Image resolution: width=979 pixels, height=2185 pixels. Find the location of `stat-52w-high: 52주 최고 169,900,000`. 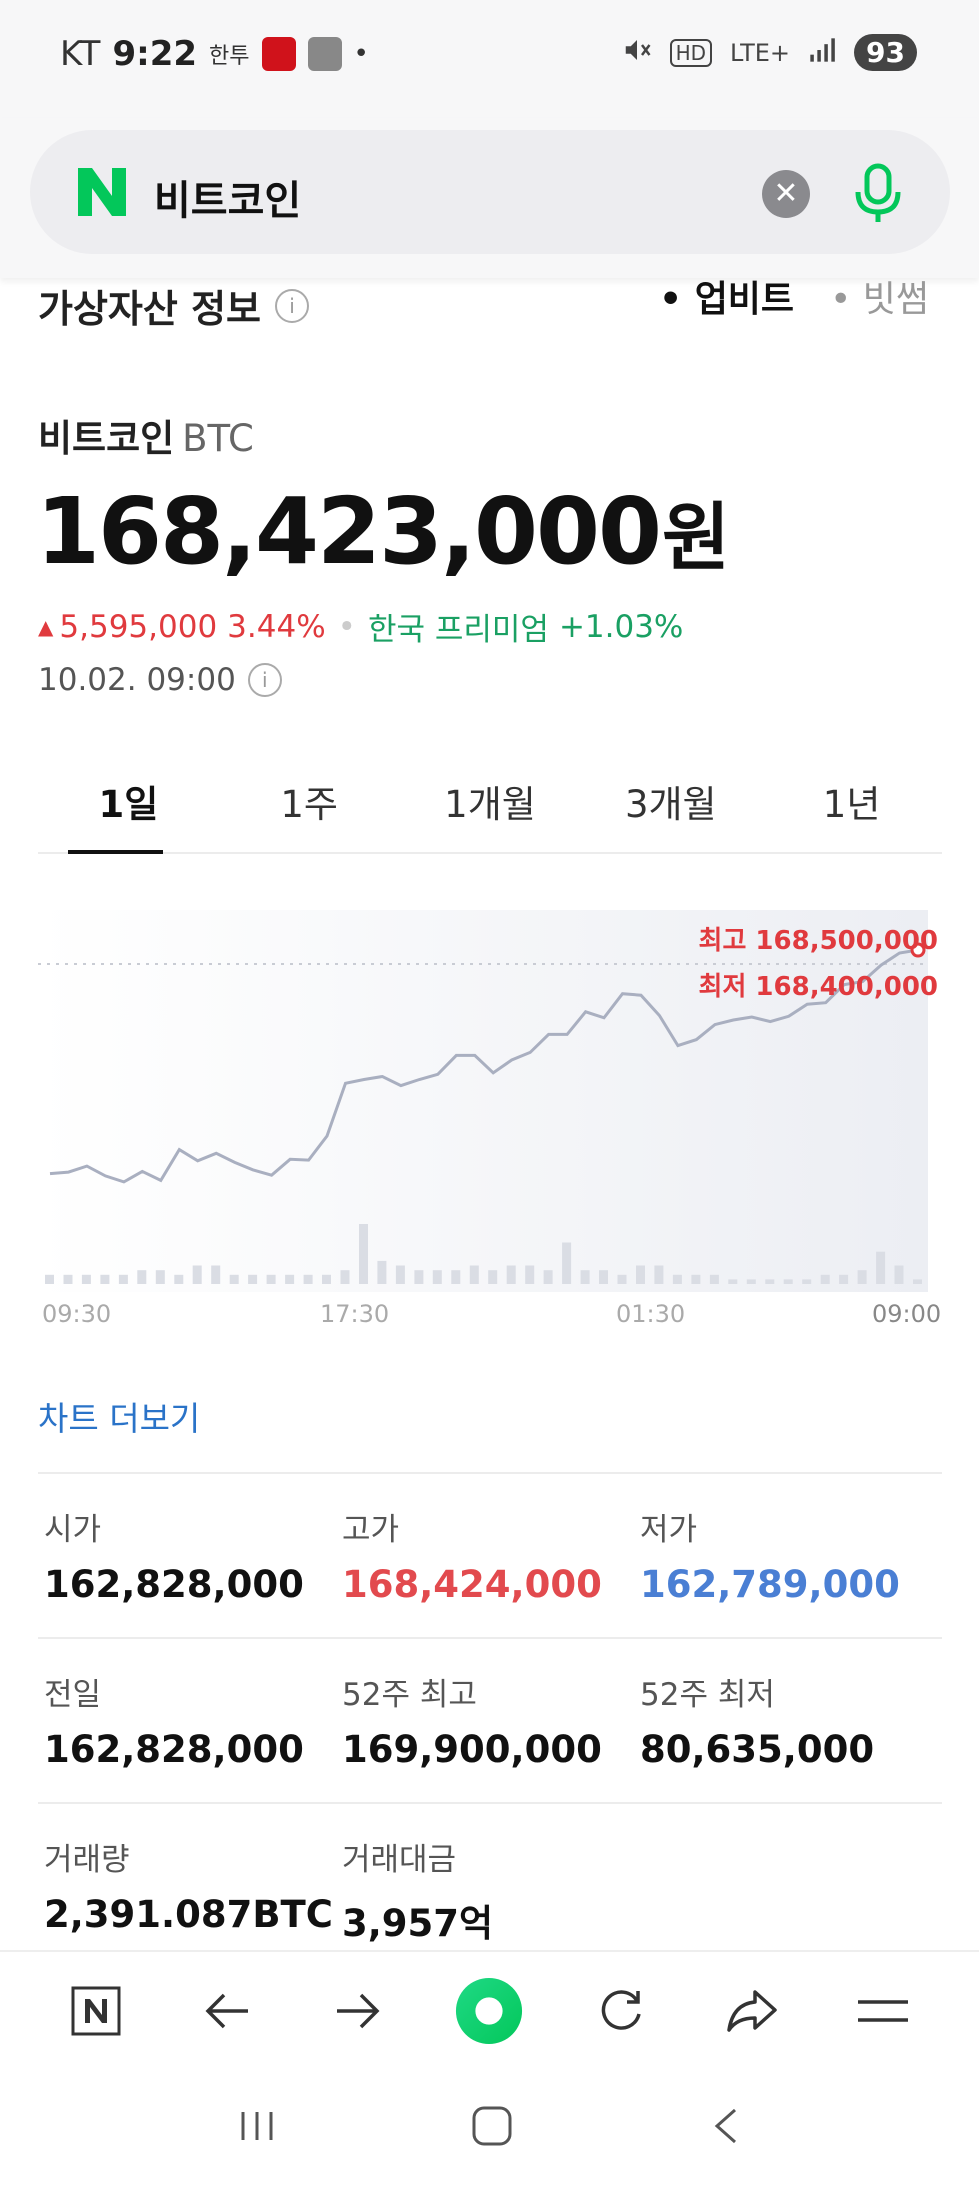

stat-52w-high: 52주 최고 169,900,000 is located at coordinates (485, 1735).